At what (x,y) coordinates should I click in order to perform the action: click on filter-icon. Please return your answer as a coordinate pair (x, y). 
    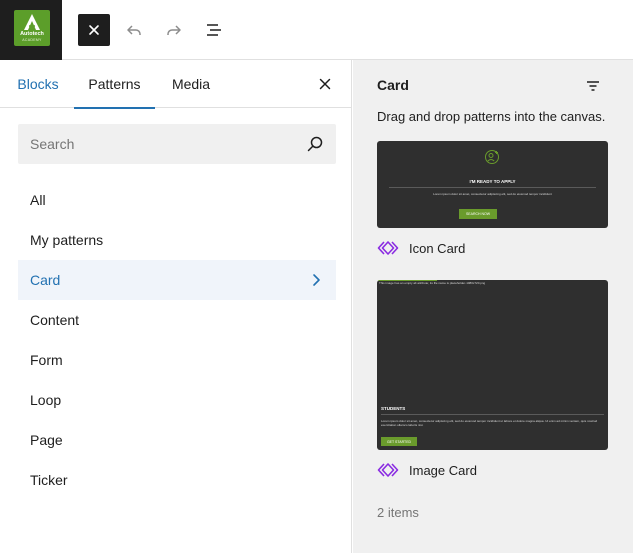
    Looking at the image, I should click on (593, 86).